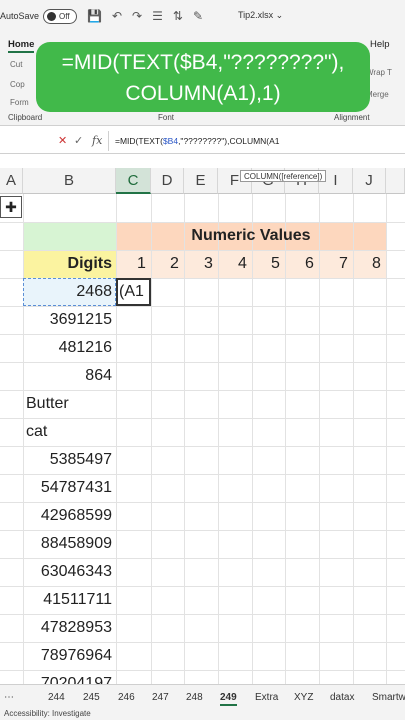 The image size is (405, 720). Describe the element at coordinates (242, 263) in the screenshot. I see `numeric-header-4: 4` at that location.